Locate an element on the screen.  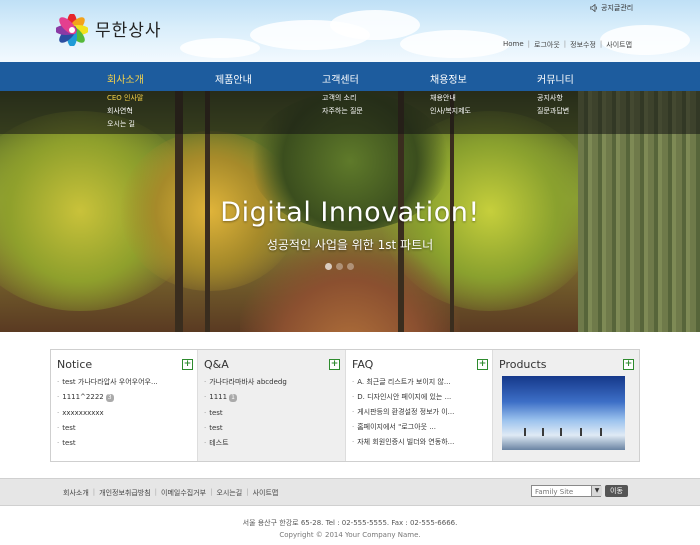
top-link-sitemap: 사이트맵 is located at coordinates (619, 45).